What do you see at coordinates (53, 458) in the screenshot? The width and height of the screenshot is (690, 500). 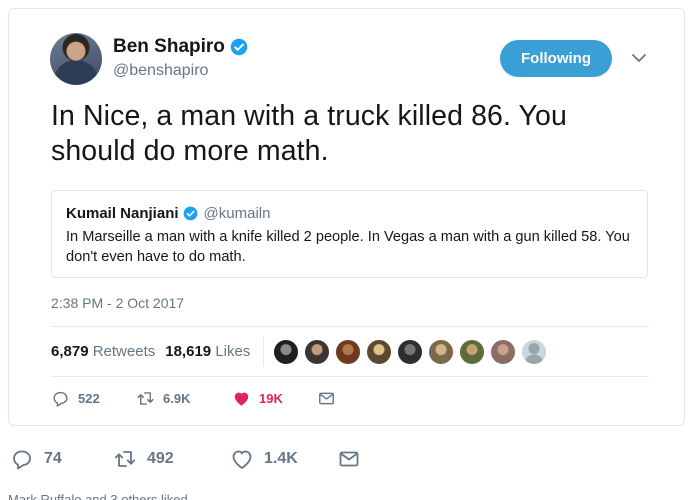 I see `outer-reply-count: 74` at bounding box center [53, 458].